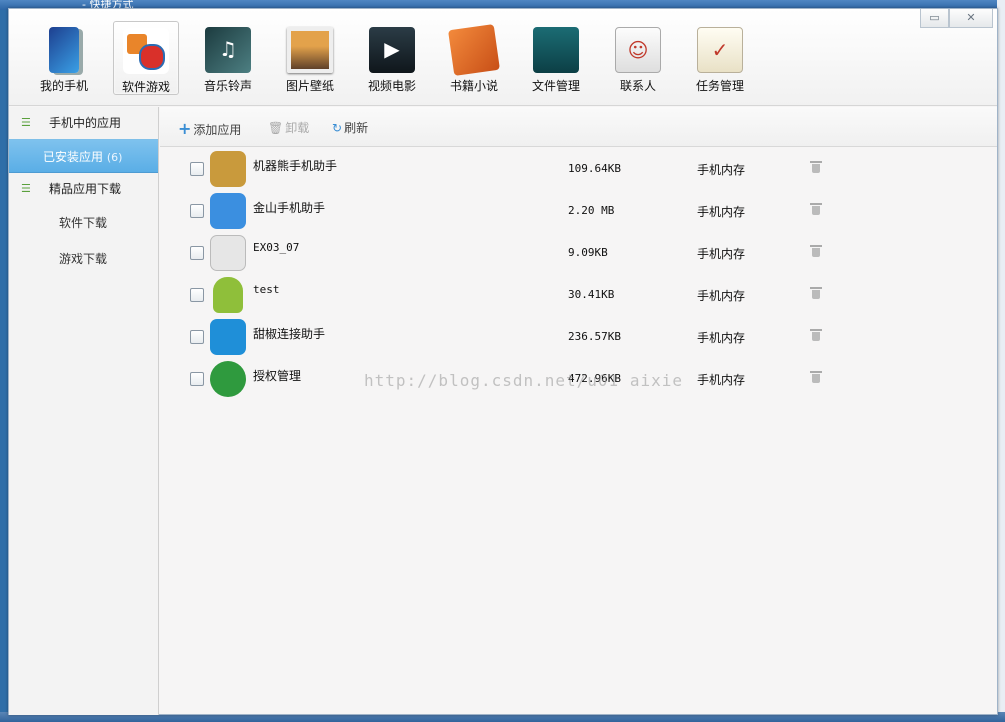  I want to click on desktop-background-right, so click(1001, 361).